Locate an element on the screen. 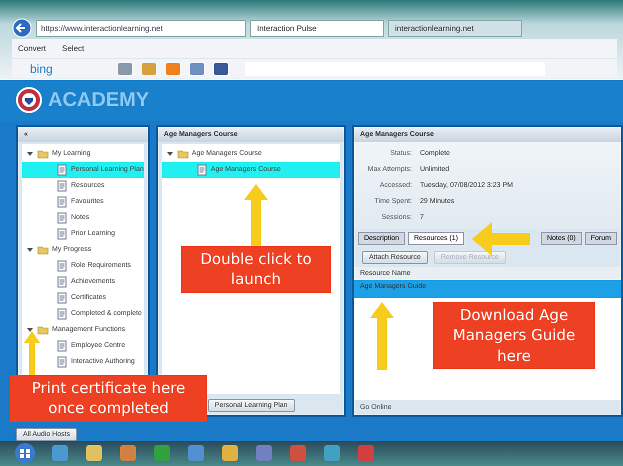 Image resolution: width=623 pixels, height=466 pixels. callout-label: Double click to launch is located at coordinates (256, 269).